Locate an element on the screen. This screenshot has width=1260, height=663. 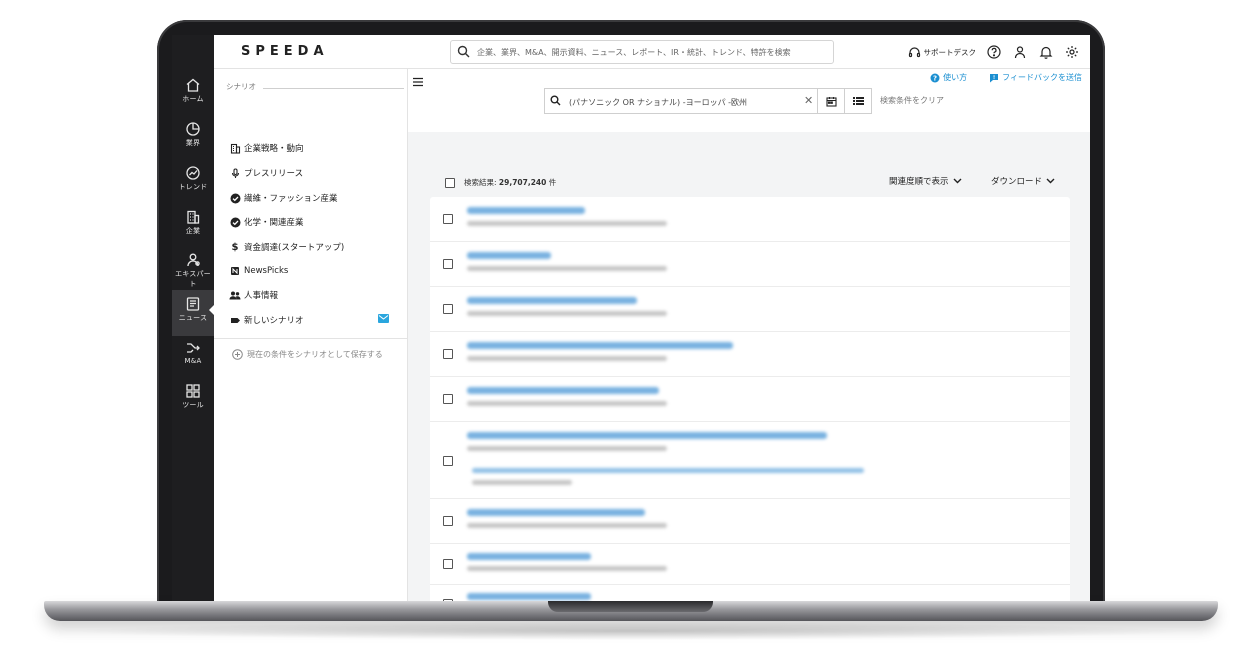
scenario-item-label: 資金調達(スタートアップ) is located at coordinates (294, 248).